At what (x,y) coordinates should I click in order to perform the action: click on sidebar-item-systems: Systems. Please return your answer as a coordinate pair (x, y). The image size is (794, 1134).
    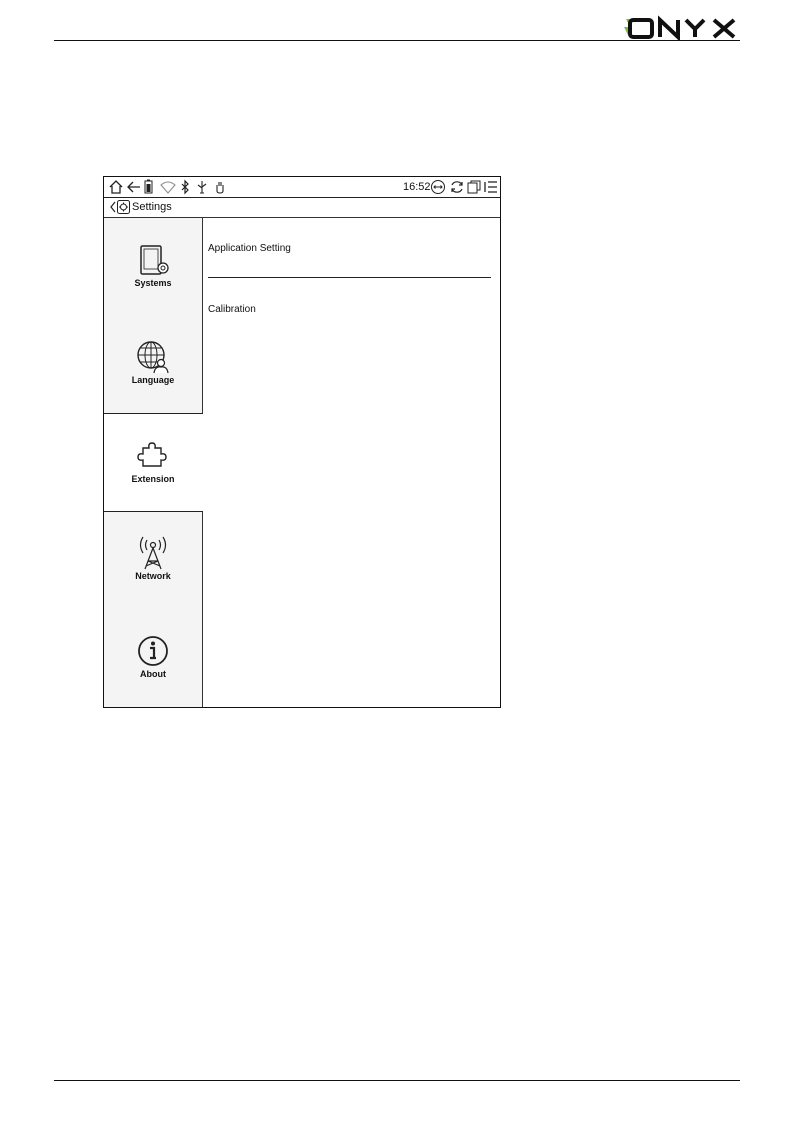
    Looking at the image, I should click on (153, 266).